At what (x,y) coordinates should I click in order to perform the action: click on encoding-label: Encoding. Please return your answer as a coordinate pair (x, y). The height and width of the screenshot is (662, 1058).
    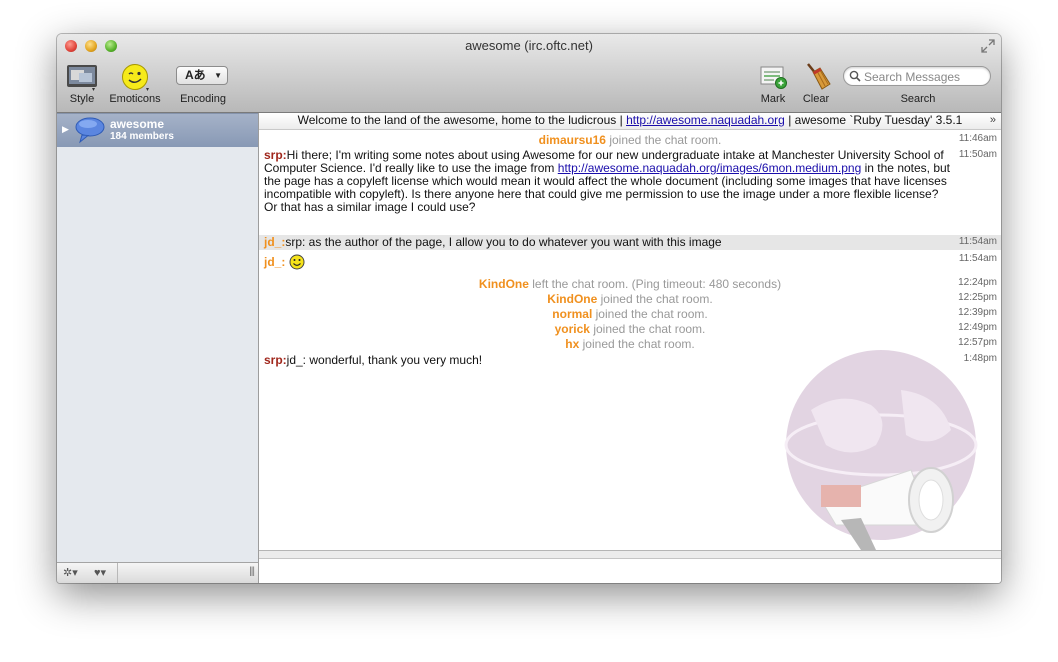
    Looking at the image, I should click on (203, 99).